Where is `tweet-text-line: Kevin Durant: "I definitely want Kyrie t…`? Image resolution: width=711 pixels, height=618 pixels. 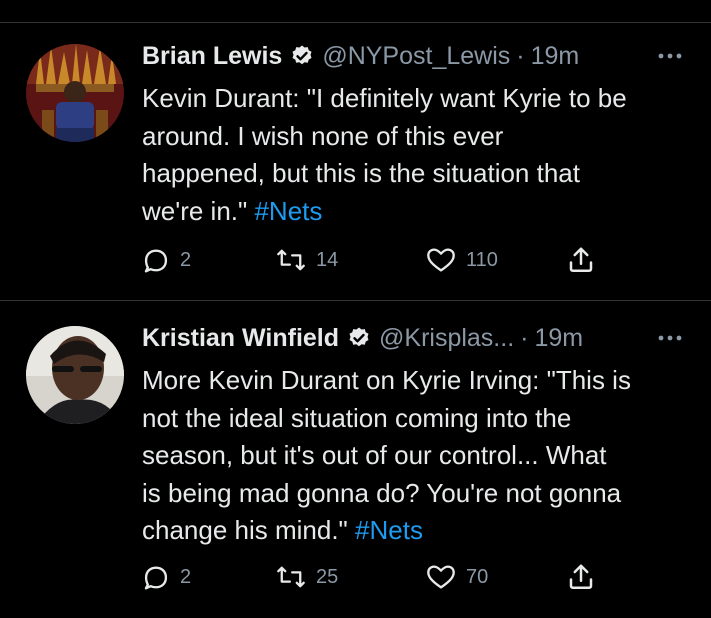 tweet-text-line: Kevin Durant: "I definitely want Kyrie t… is located at coordinates (384, 98).